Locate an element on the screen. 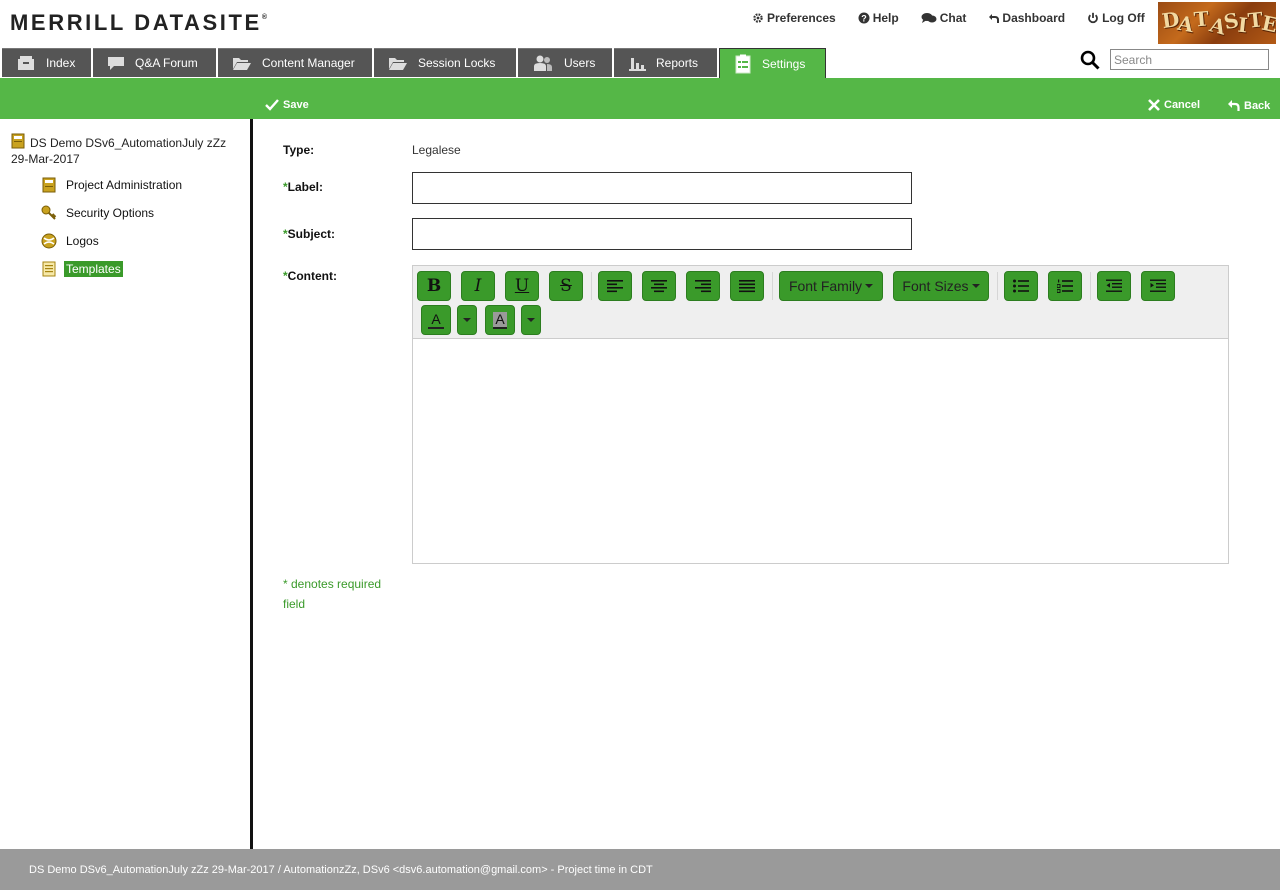  help-label: Help is located at coordinates (885, 18).